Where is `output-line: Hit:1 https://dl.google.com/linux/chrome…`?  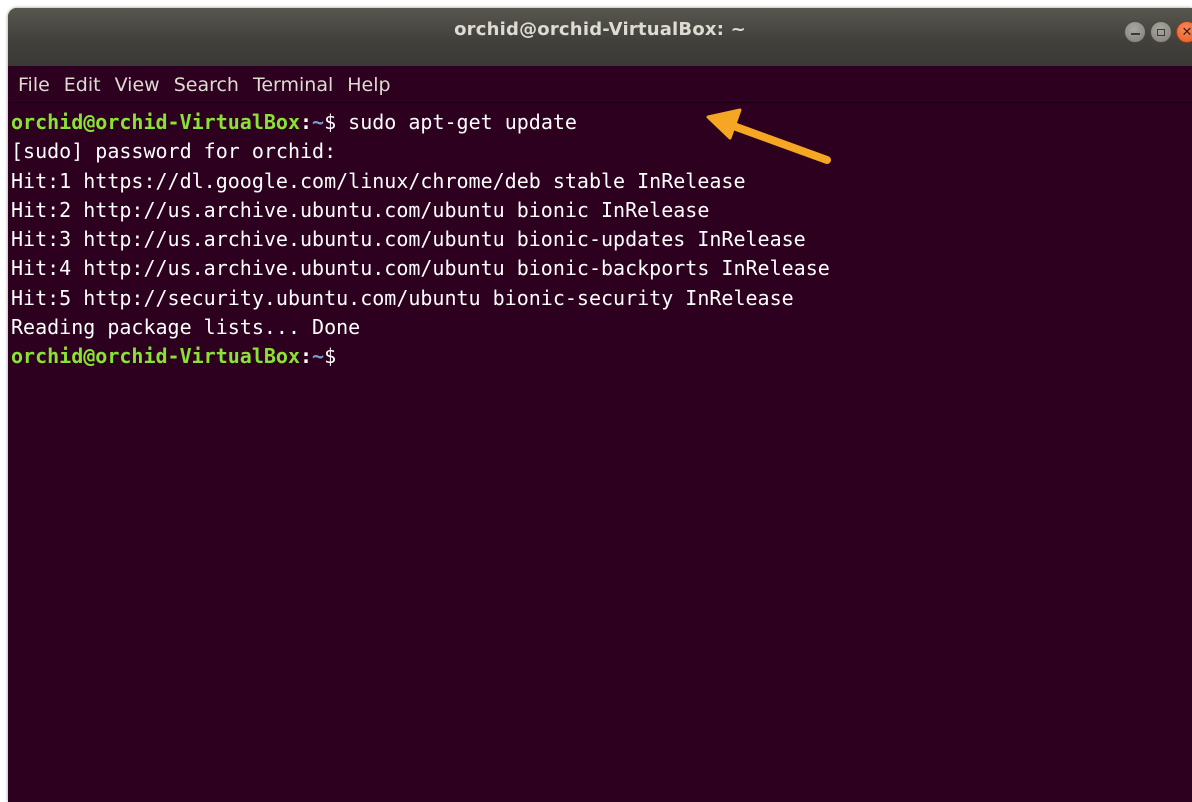
output-line: Hit:1 https://dl.google.com/linux/chrome… is located at coordinates (378, 180).